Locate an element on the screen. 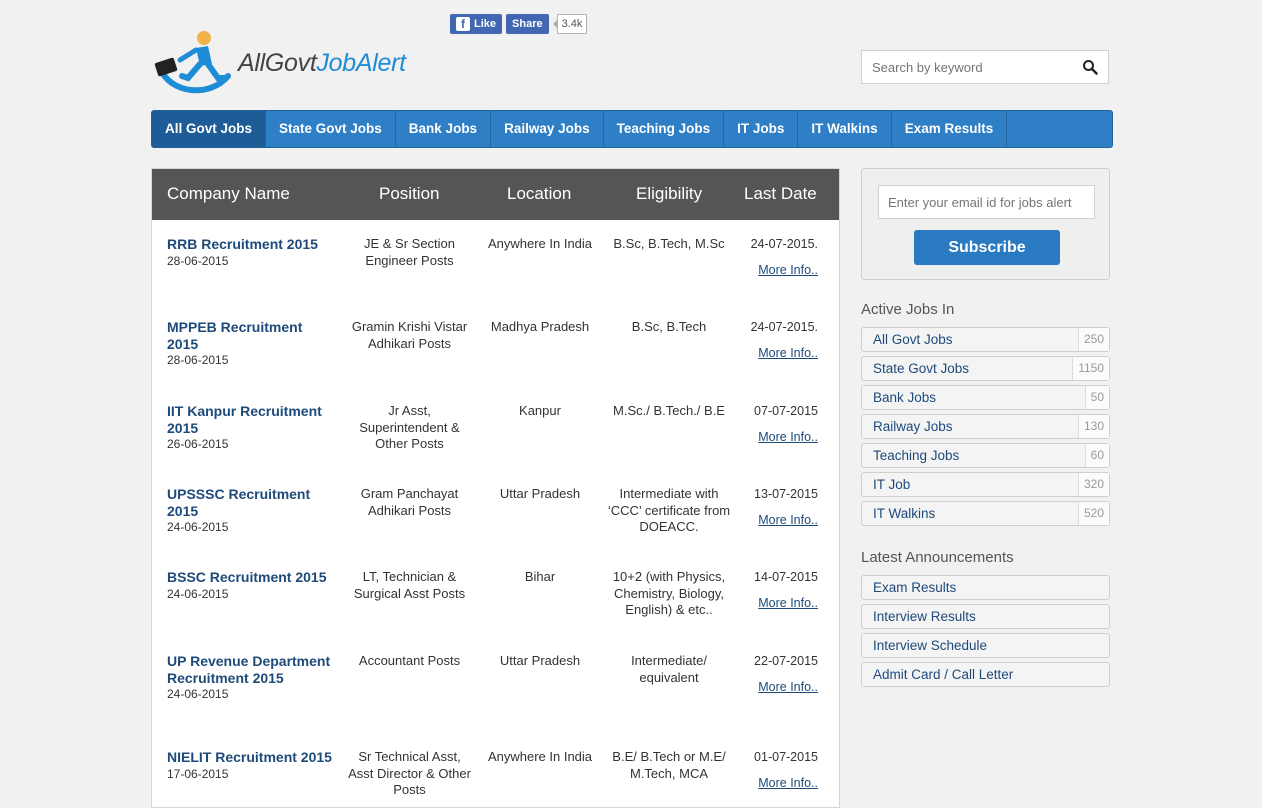 The height and width of the screenshot is (808, 1262). location-cell: Uttar Pradesh is located at coordinates (540, 660).